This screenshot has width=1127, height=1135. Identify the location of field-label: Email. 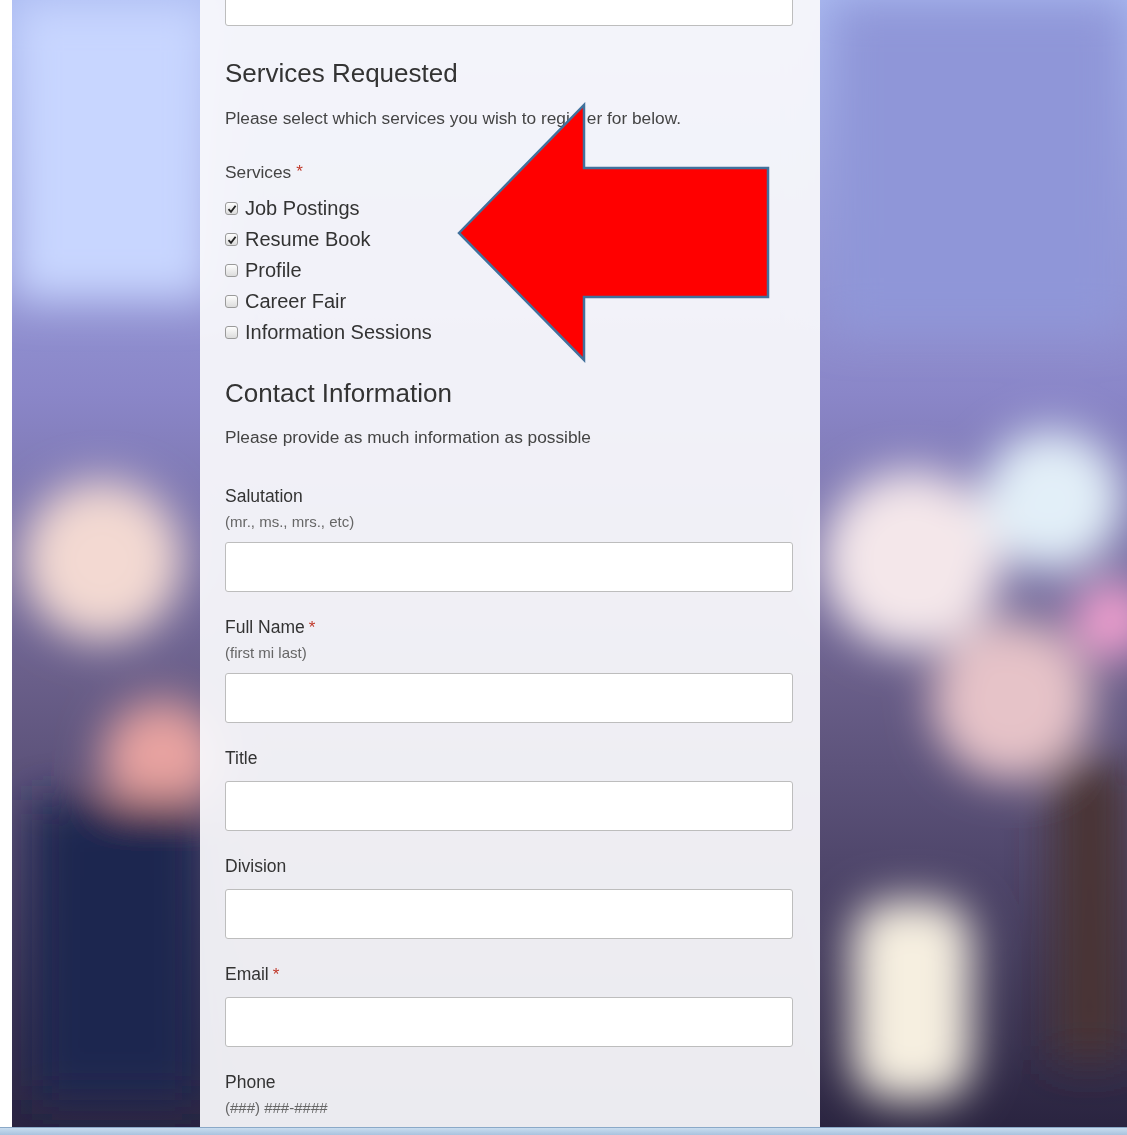
(247, 974).